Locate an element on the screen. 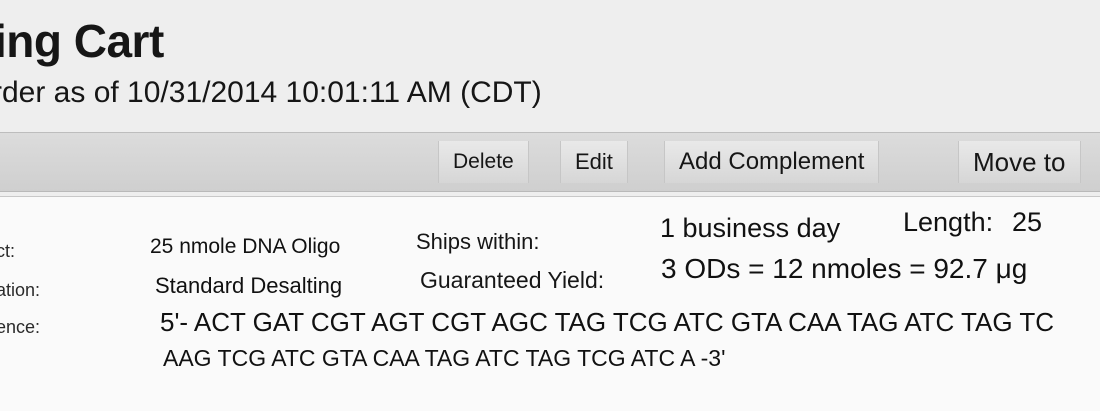 The width and height of the screenshot is (1100, 411). add-complement-button: Add Complement is located at coordinates (772, 162).